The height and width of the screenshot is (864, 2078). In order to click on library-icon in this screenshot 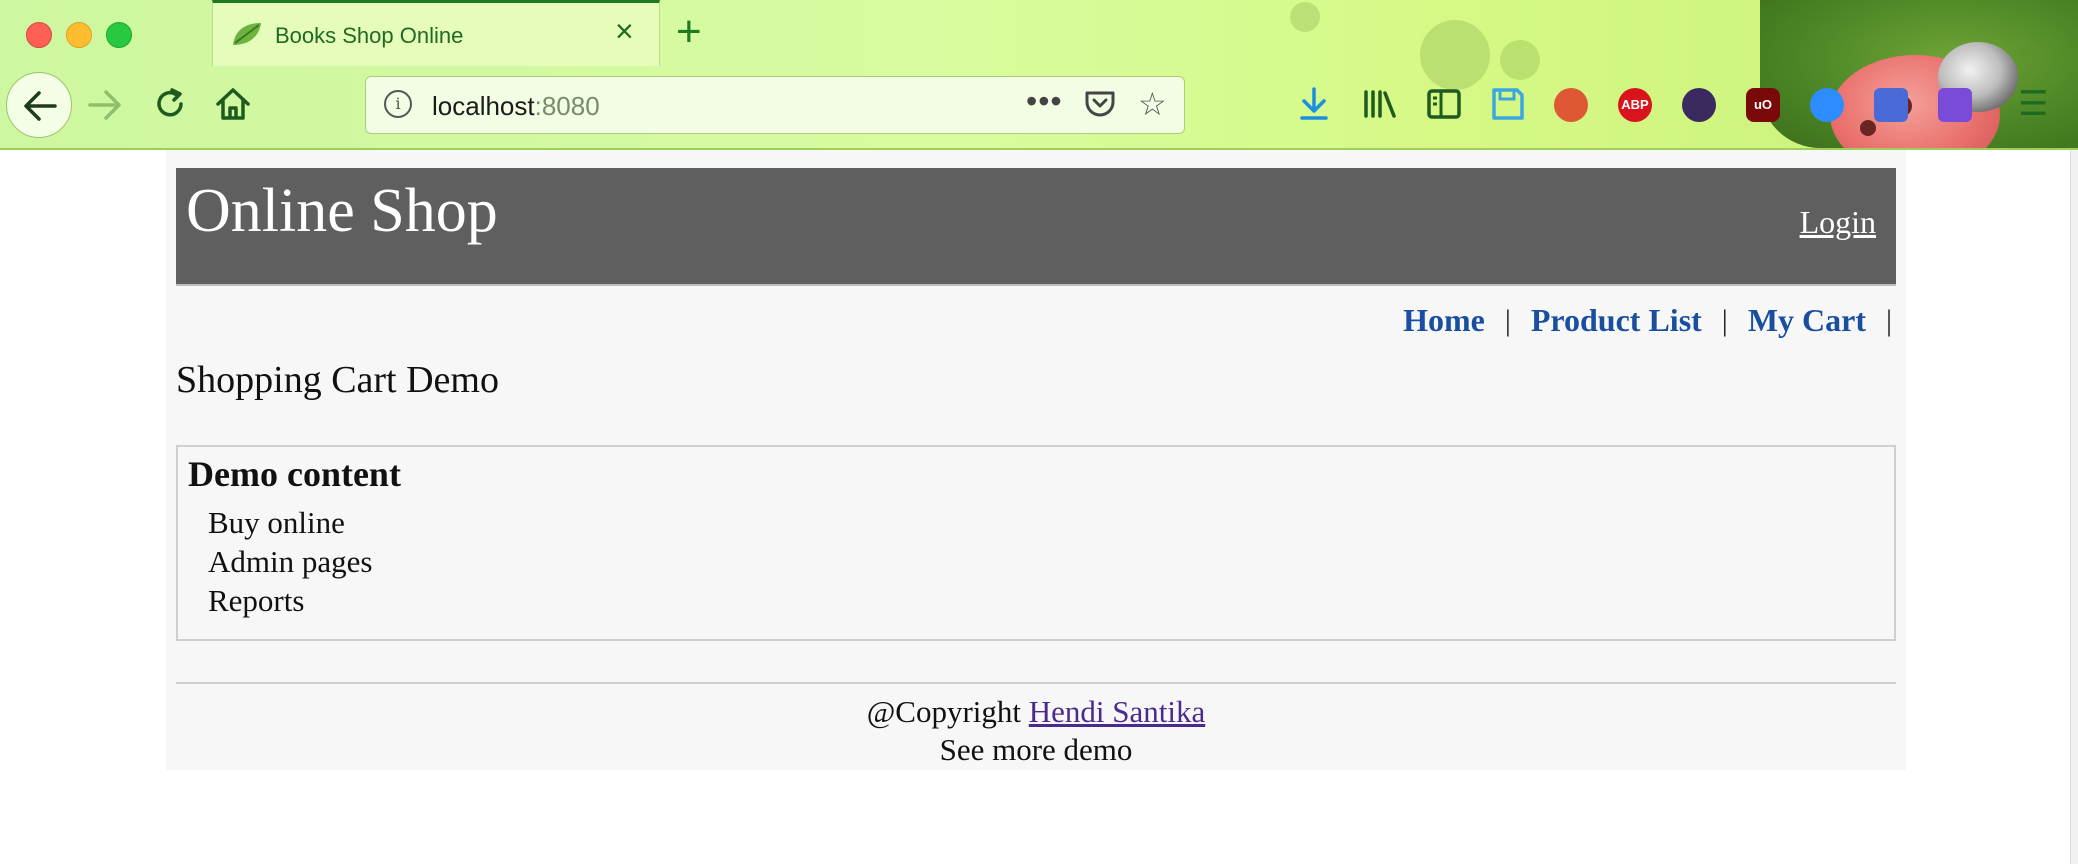, I will do `click(1380, 108)`.